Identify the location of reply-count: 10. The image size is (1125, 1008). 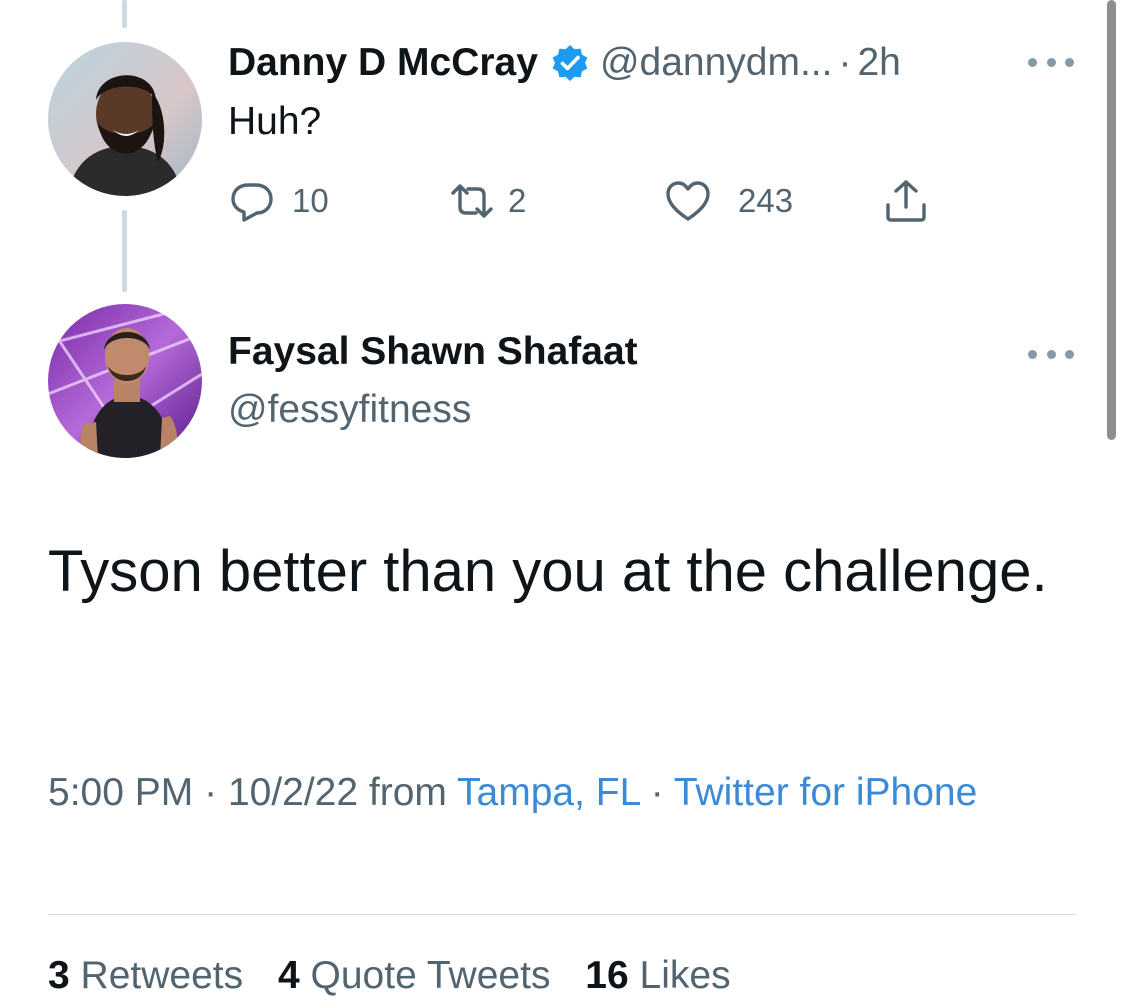
(310, 200).